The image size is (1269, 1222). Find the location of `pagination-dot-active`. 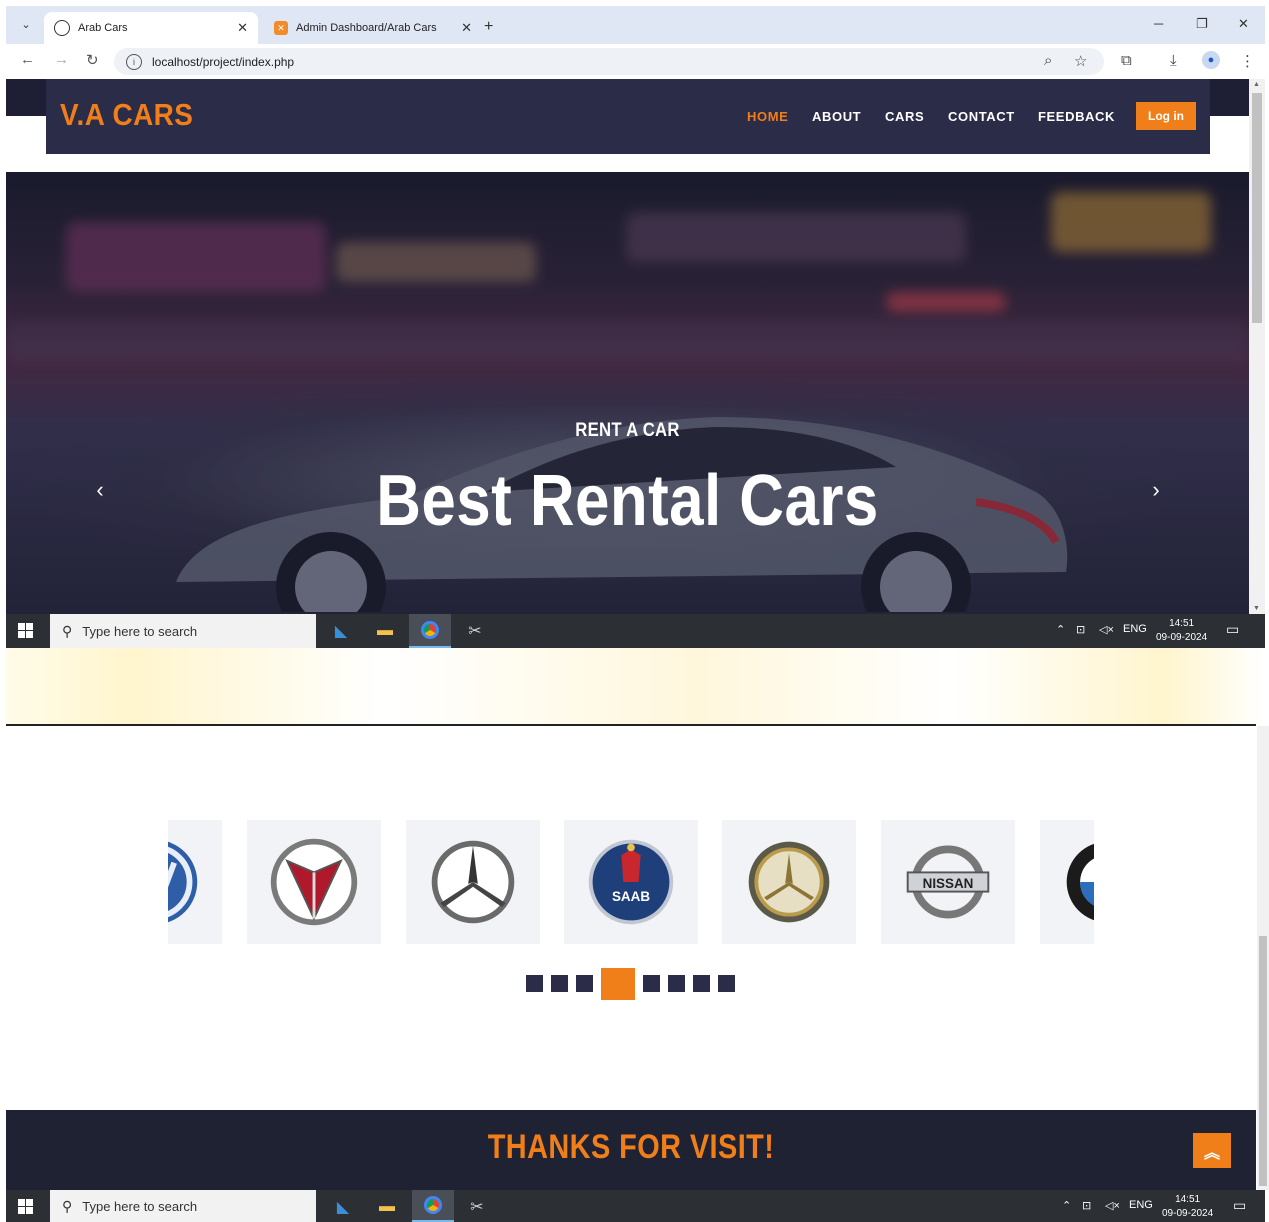

pagination-dot-active is located at coordinates (618, 984).